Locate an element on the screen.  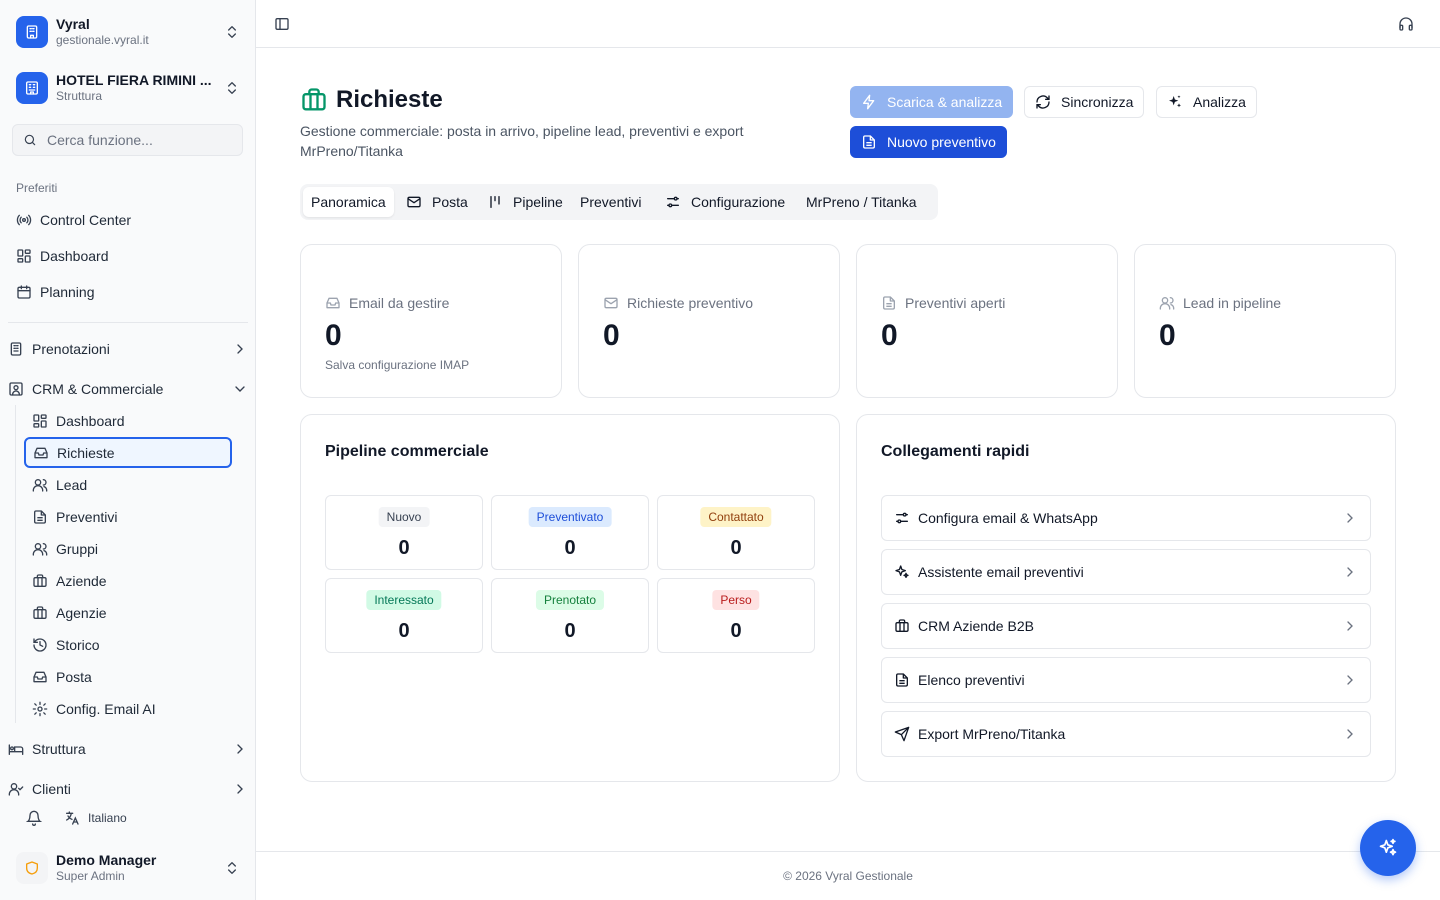
section-prenotazioni: Prenotazioni is located at coordinates (128, 349).